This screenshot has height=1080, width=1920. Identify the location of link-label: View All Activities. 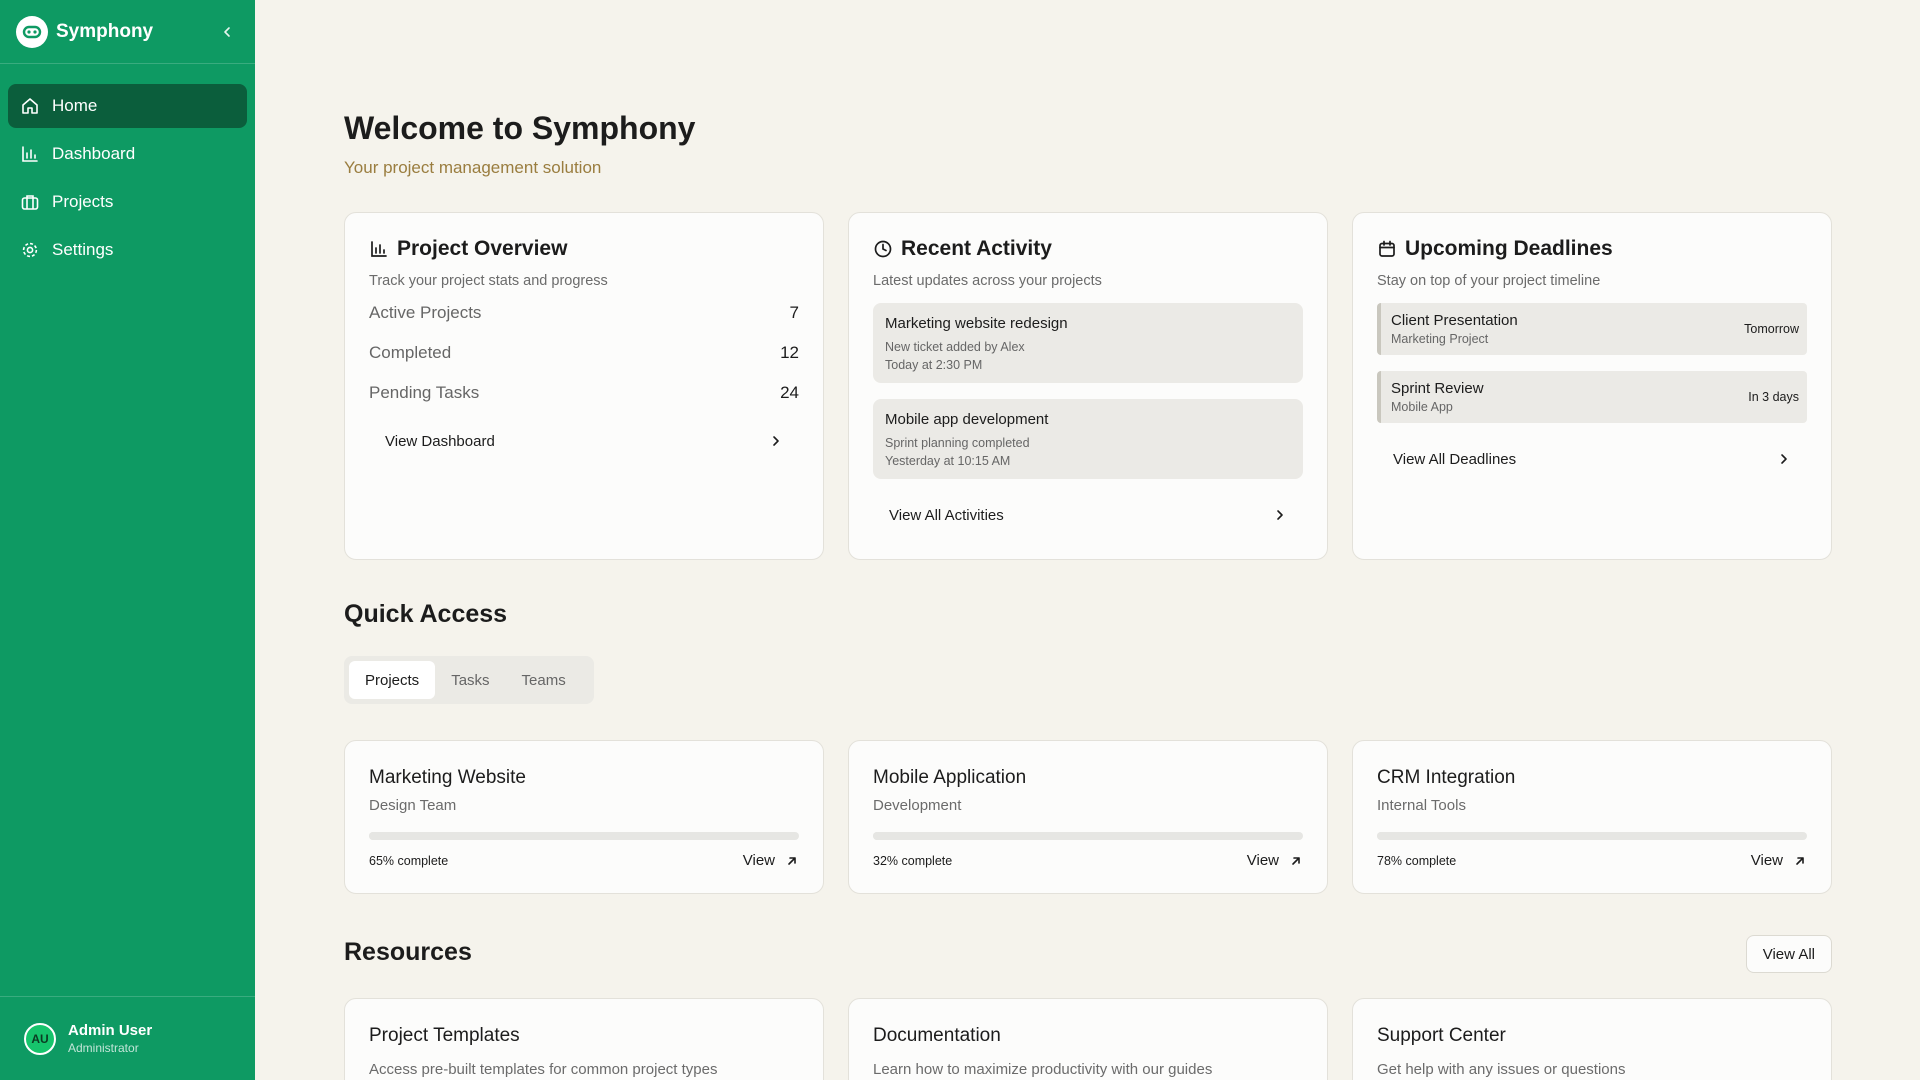
(946, 515).